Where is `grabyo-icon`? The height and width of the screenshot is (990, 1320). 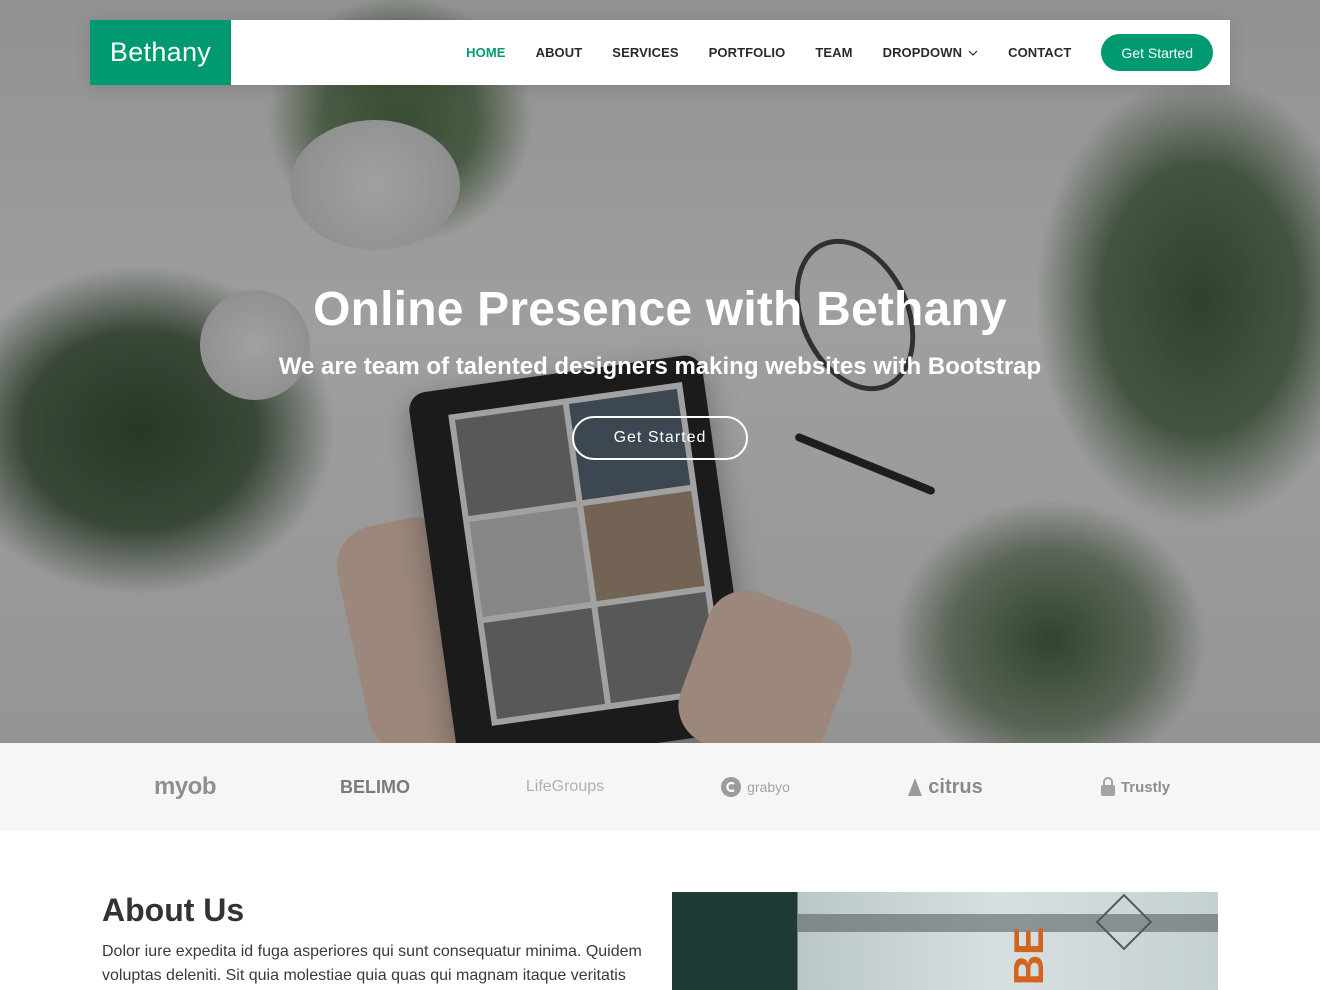
grabyo-icon is located at coordinates (731, 787).